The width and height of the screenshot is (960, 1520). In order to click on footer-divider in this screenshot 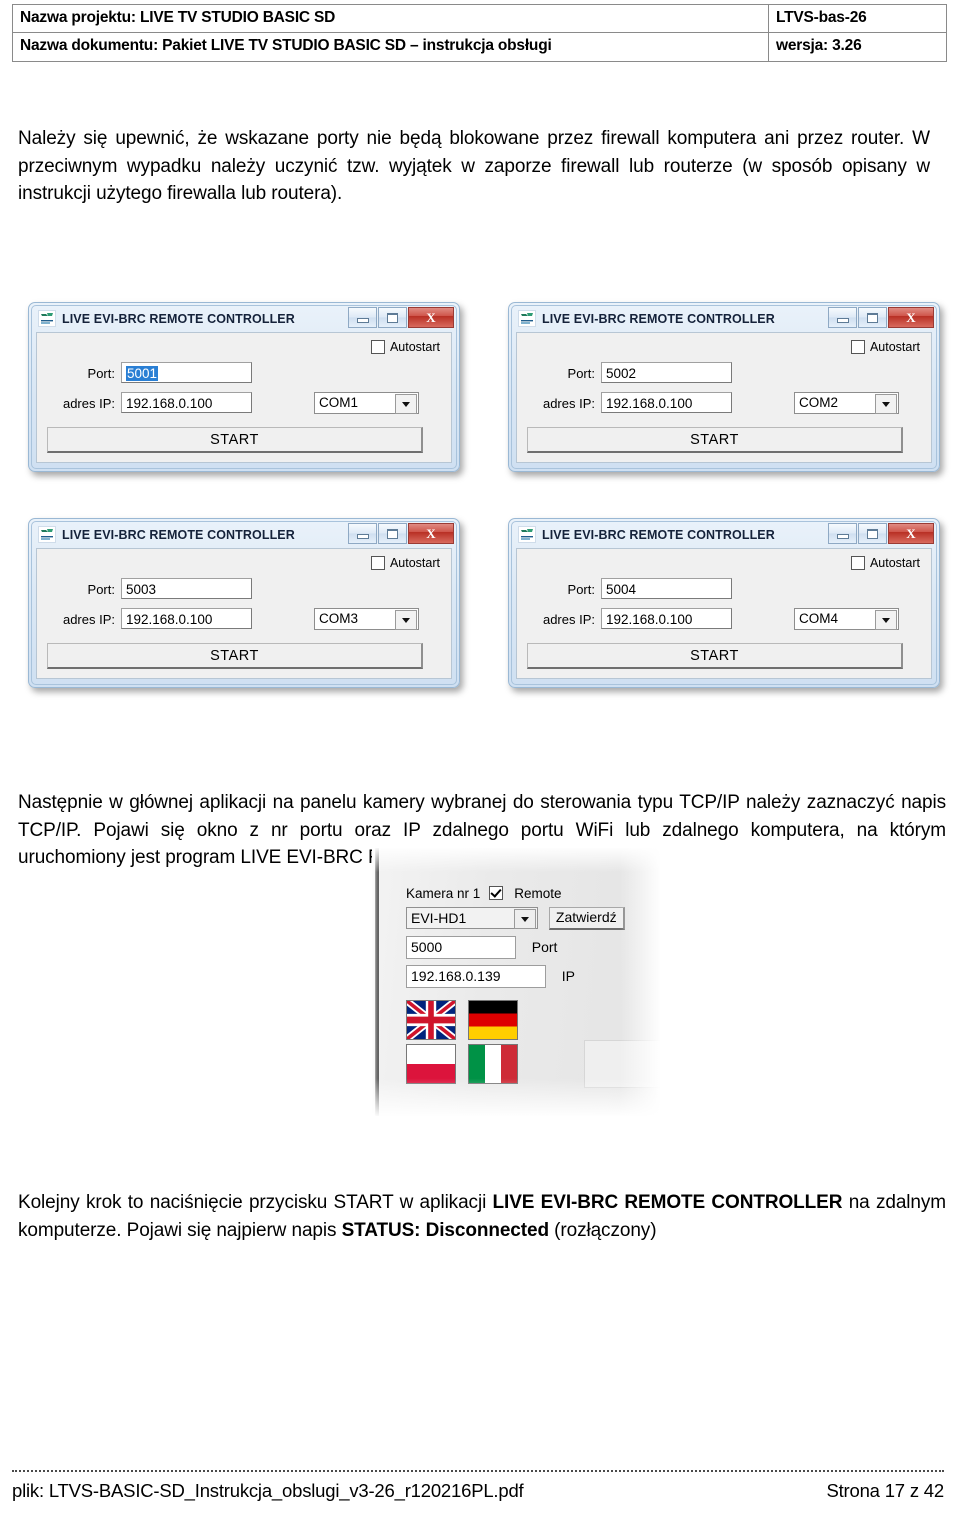, I will do `click(478, 1471)`.